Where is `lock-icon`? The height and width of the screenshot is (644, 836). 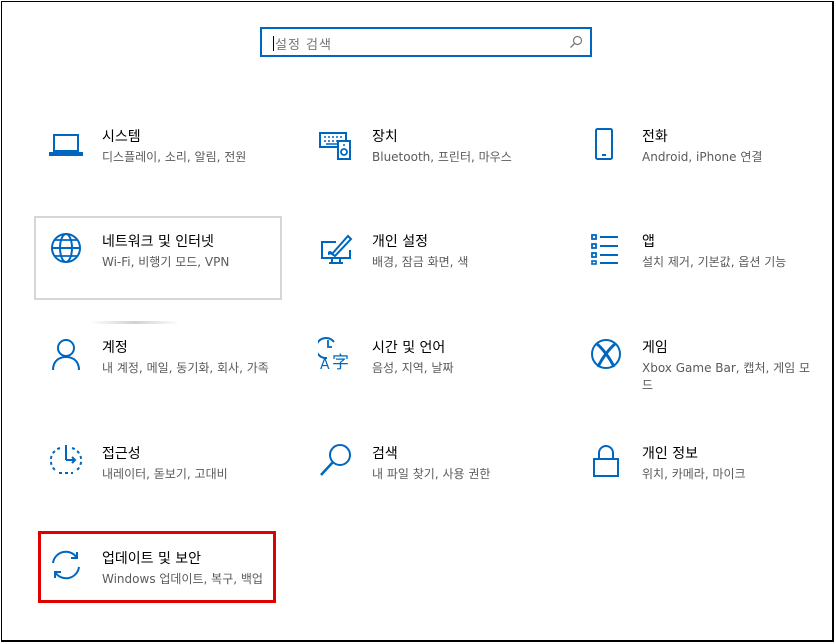 lock-icon is located at coordinates (606, 461).